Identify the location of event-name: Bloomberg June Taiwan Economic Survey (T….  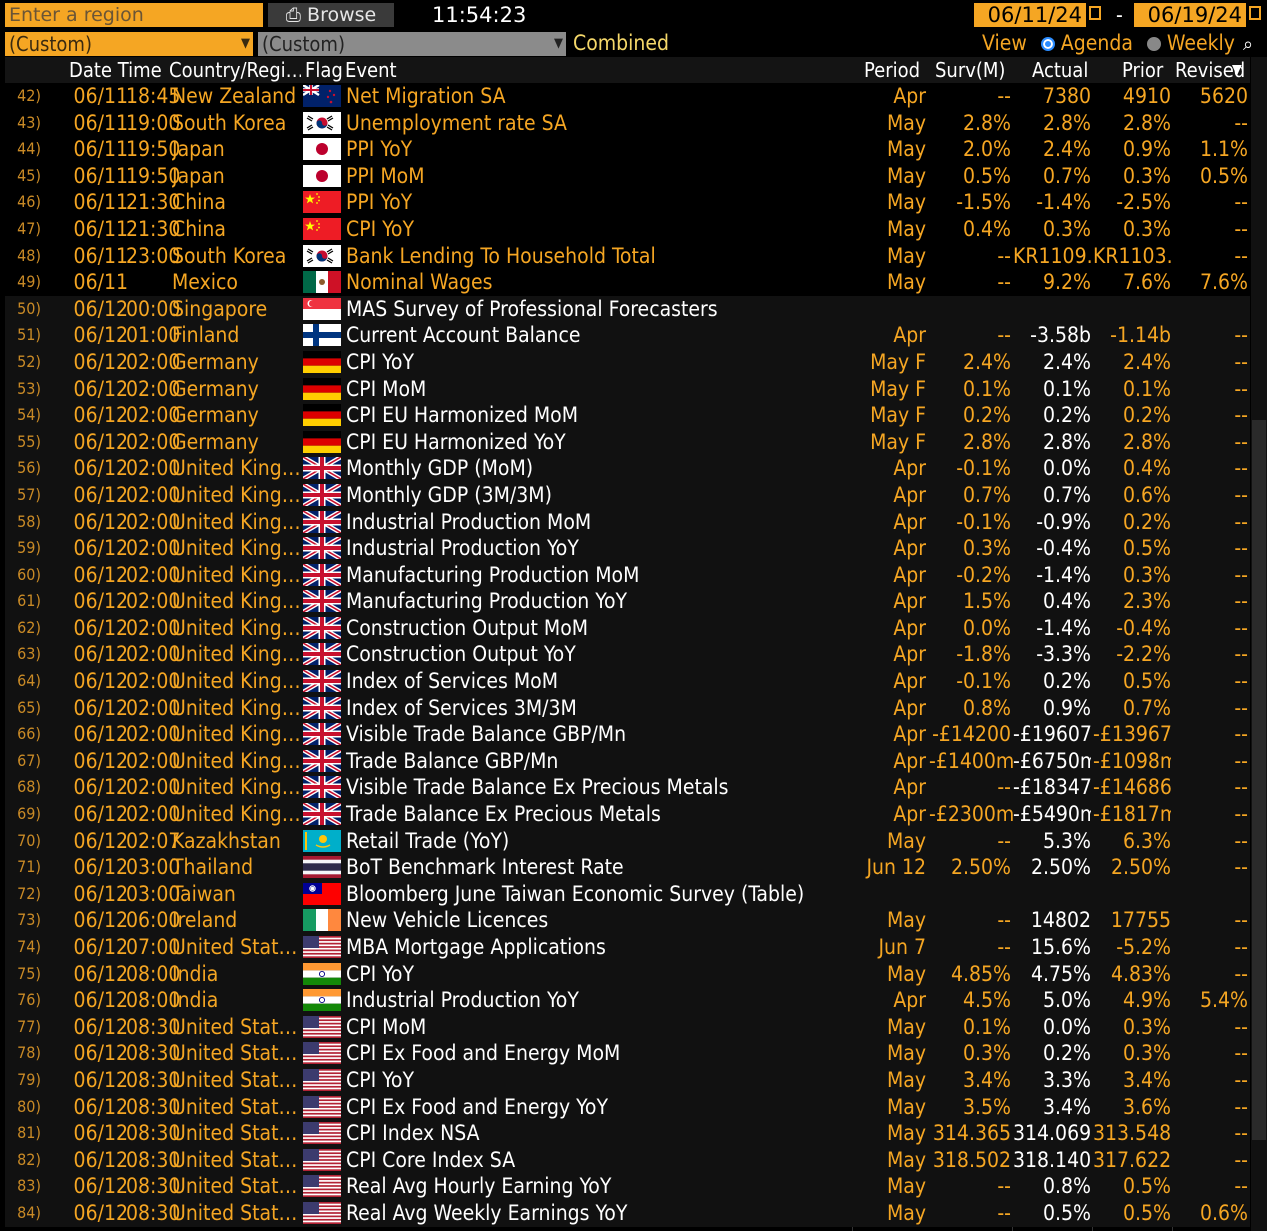
(575, 894).